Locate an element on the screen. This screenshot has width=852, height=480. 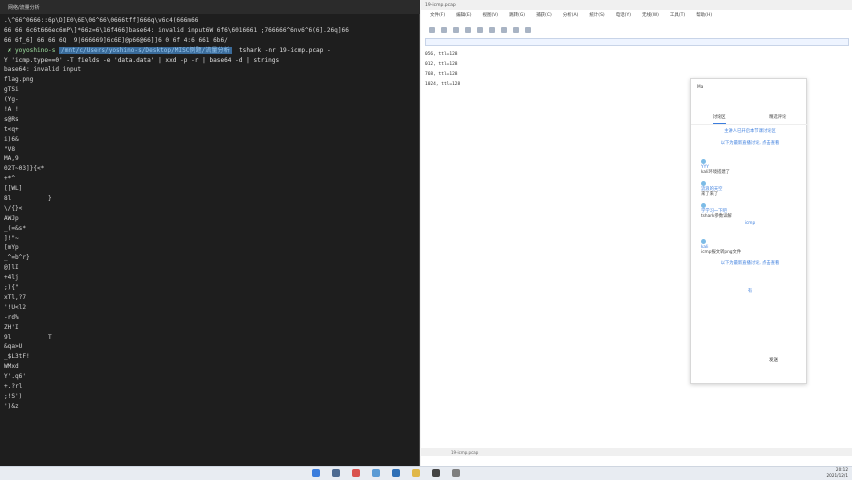
chat-message: YYY kali环境搭建了 is located at coordinates (750, 167).